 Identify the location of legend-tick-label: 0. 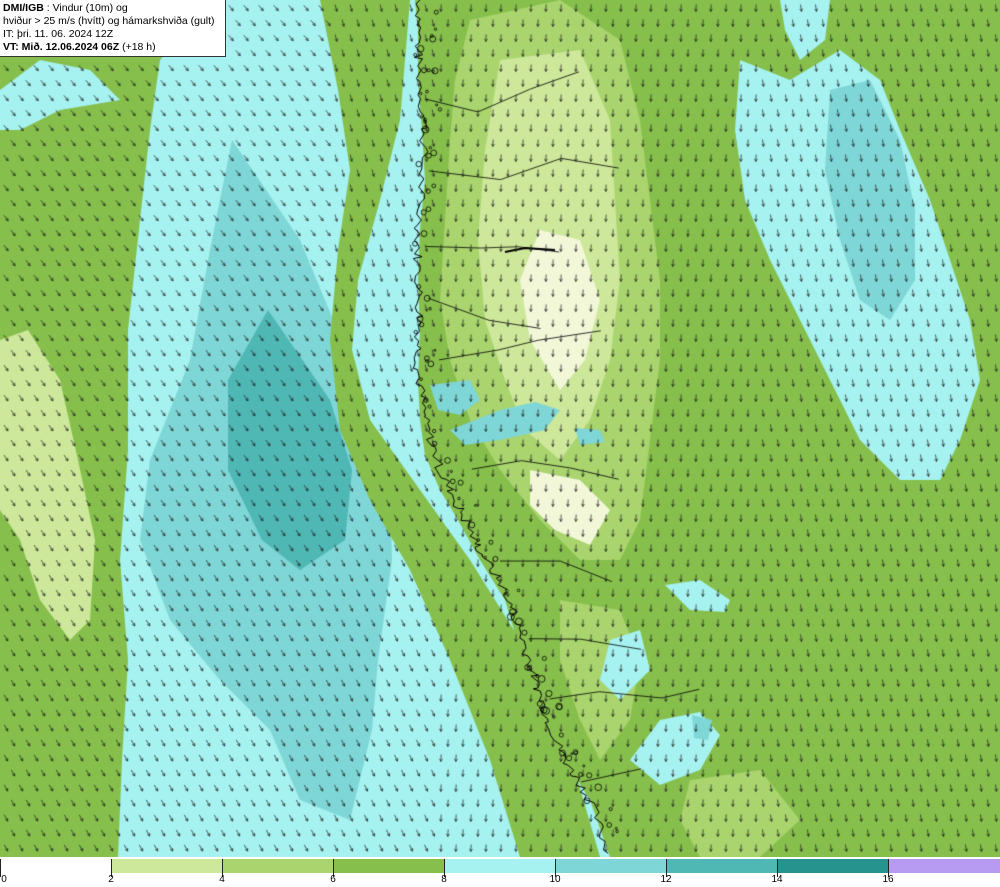
(4, 879).